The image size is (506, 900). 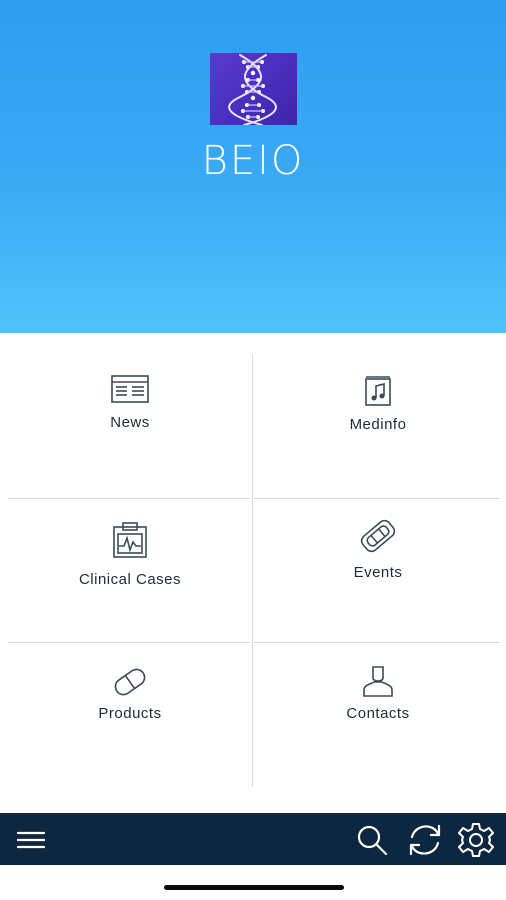 What do you see at coordinates (130, 389) in the screenshot?
I see `newspaper-icon` at bounding box center [130, 389].